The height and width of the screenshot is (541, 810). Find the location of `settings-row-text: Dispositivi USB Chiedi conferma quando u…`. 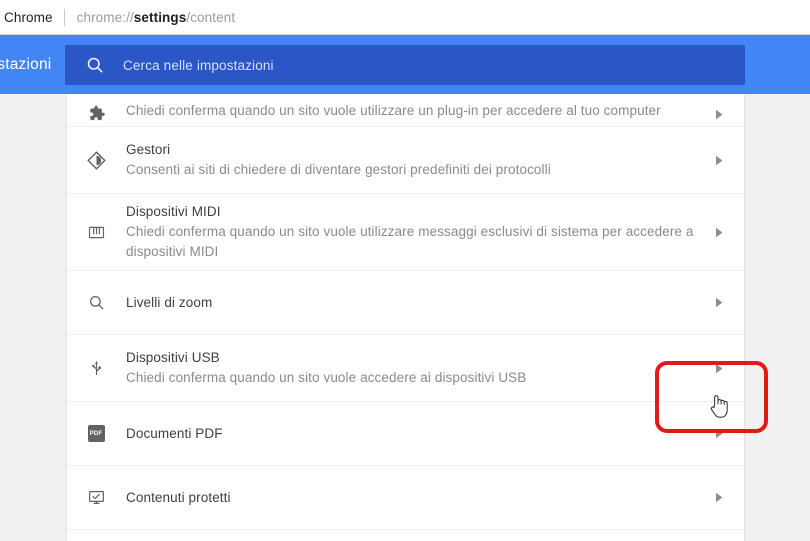

settings-row-text: Dispositivi USB Chiedi conferma quando u… is located at coordinates (419, 368).